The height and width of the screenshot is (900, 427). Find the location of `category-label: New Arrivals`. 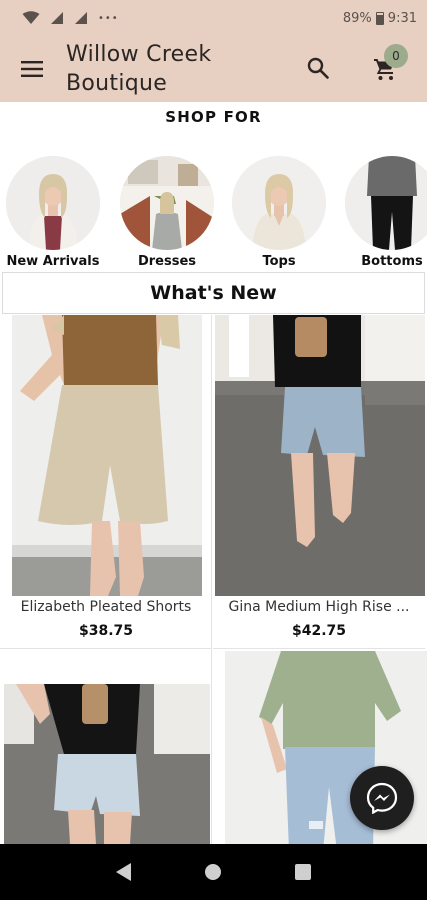

category-label: New Arrivals is located at coordinates (53, 261).